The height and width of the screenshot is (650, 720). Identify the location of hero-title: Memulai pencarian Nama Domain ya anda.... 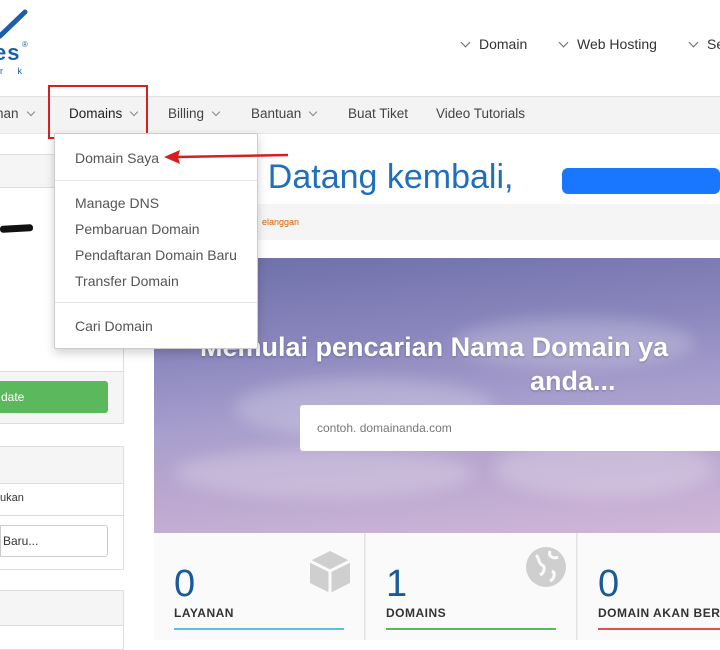
(434, 364).